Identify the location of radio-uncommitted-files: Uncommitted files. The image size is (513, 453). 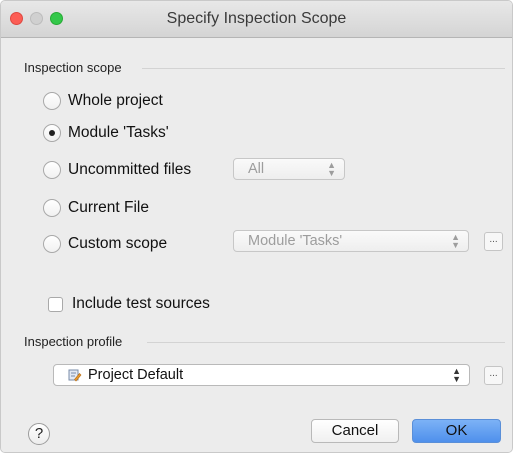
(117, 170).